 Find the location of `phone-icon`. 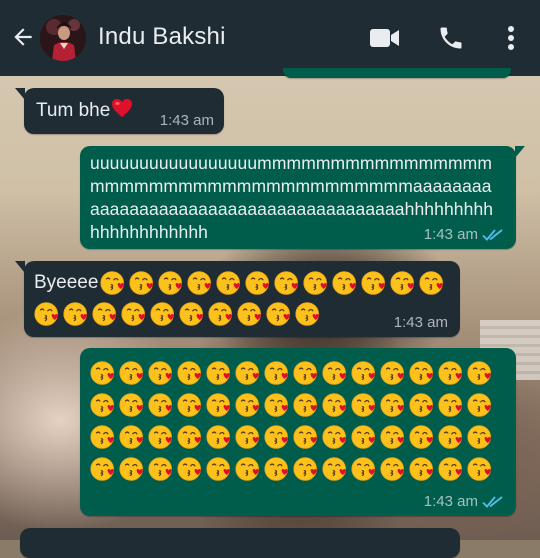

phone-icon is located at coordinates (451, 38).